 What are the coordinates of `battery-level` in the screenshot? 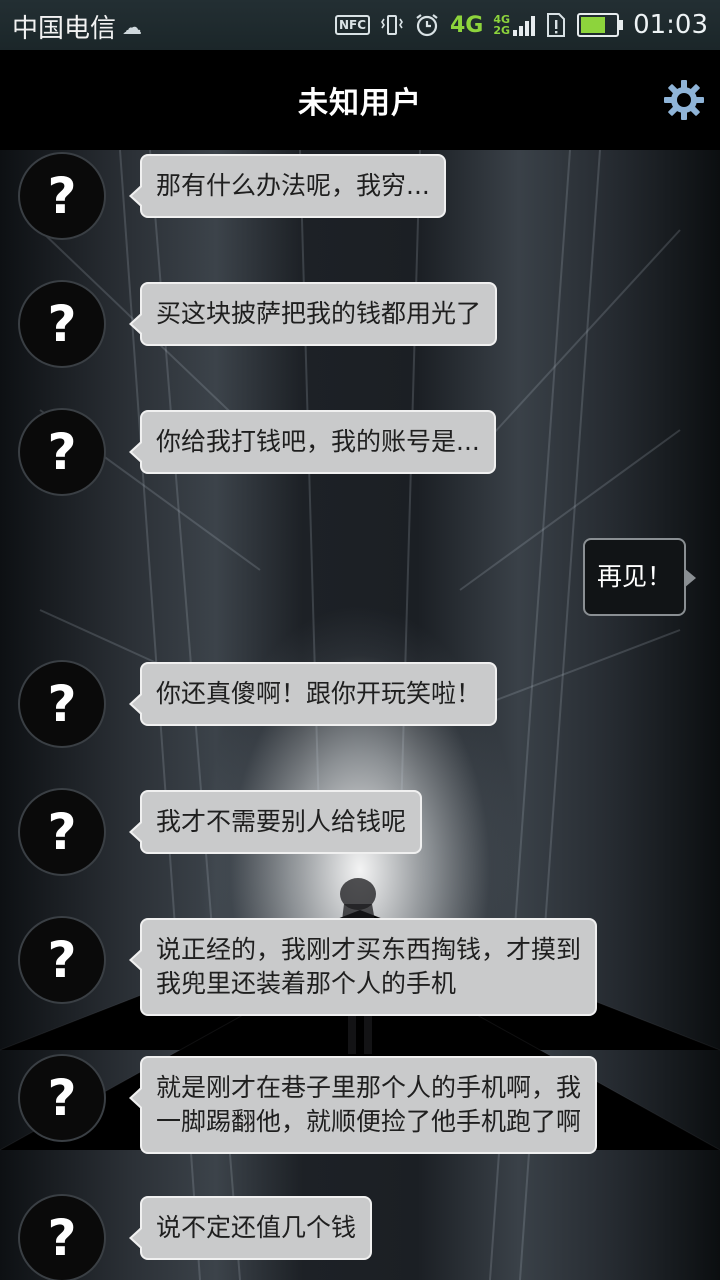 It's located at (593, 25).